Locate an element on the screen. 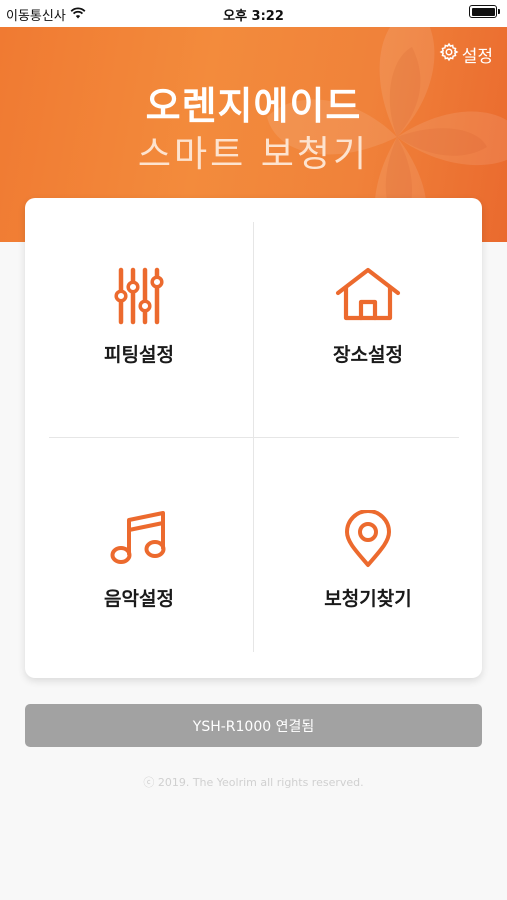 The image size is (507, 900). app-title: 오렌지에이드 is located at coordinates (253, 106).